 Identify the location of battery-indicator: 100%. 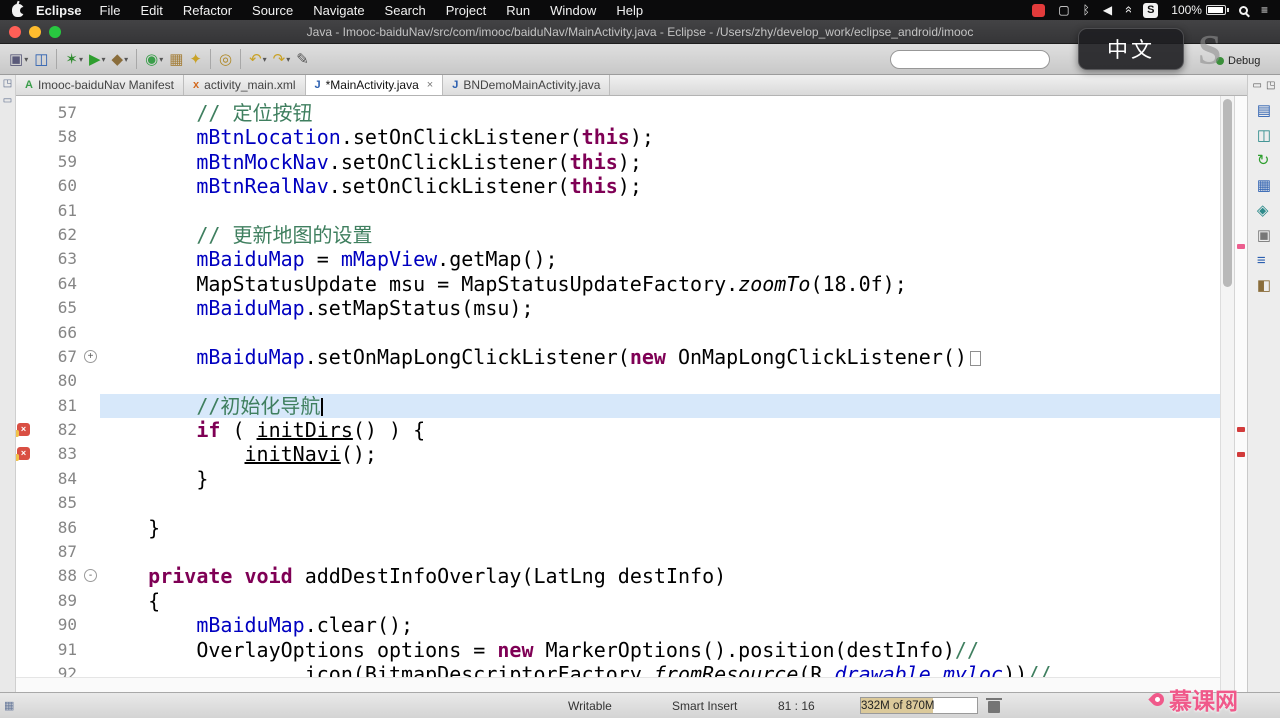
(1200, 10).